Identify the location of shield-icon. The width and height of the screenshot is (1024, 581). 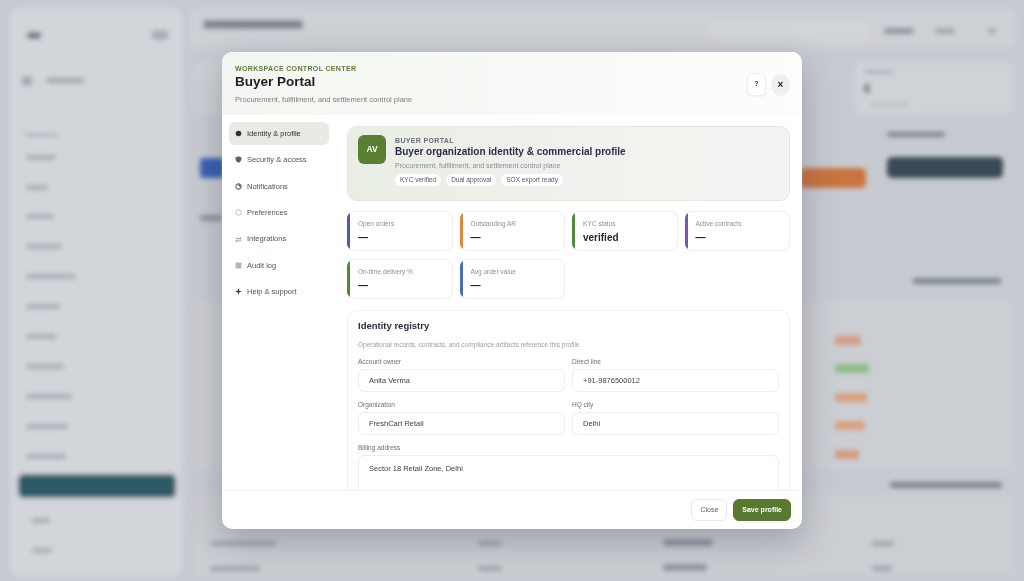
(238, 160).